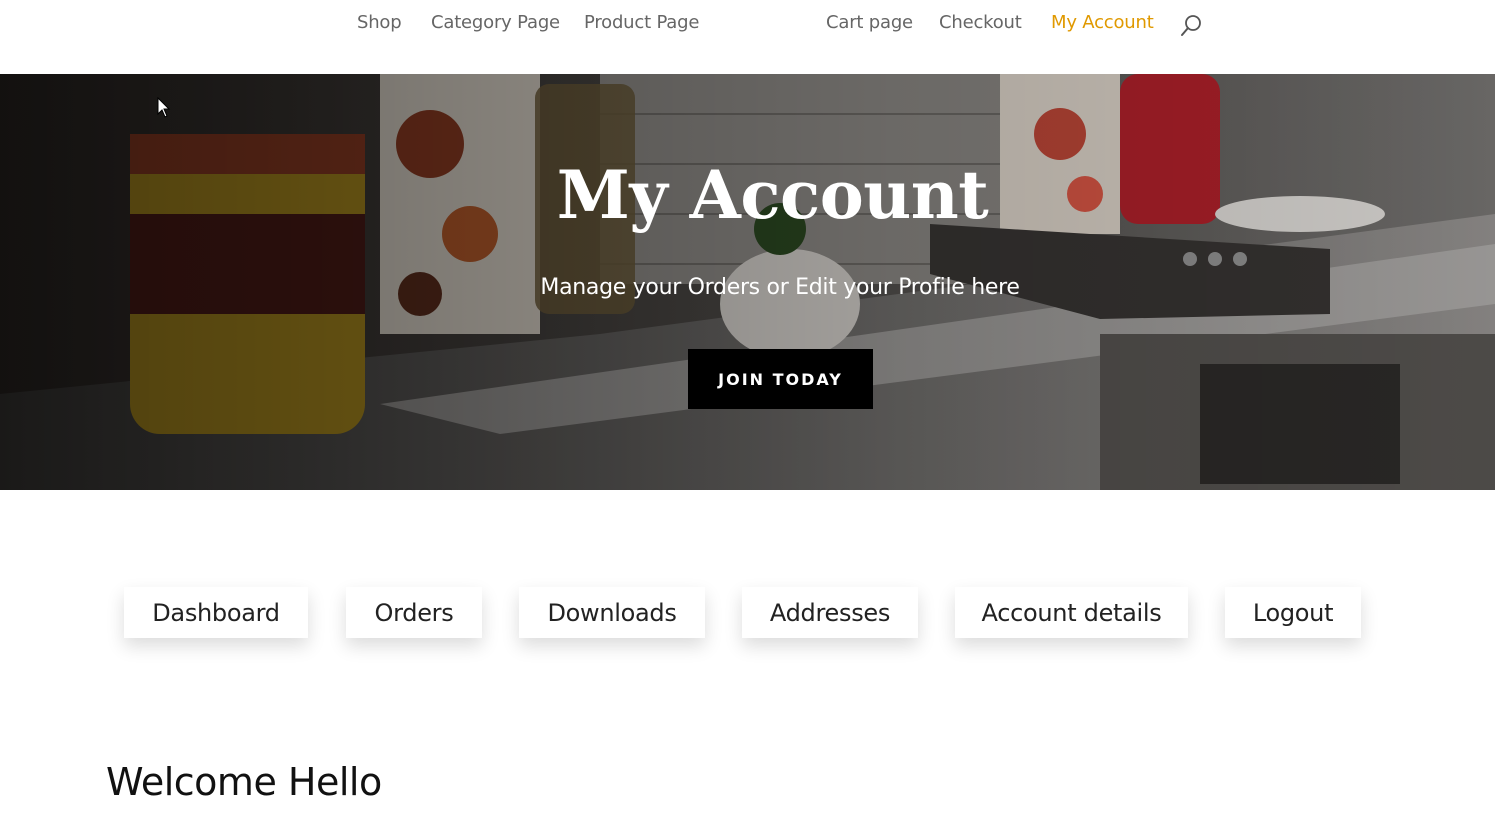  What do you see at coordinates (1102, 22) in the screenshot?
I see `nav-my-account: My Account` at bounding box center [1102, 22].